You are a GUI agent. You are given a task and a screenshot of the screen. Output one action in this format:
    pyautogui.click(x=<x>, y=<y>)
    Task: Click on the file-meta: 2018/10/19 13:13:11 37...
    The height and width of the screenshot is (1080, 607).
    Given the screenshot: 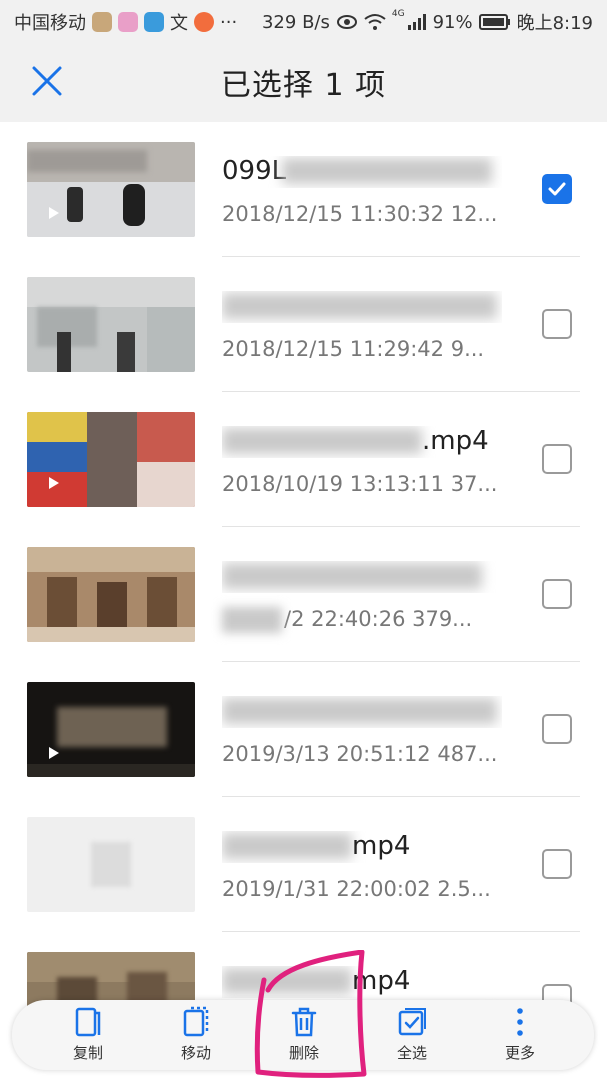 What is the action you would take?
    pyautogui.click(x=360, y=484)
    